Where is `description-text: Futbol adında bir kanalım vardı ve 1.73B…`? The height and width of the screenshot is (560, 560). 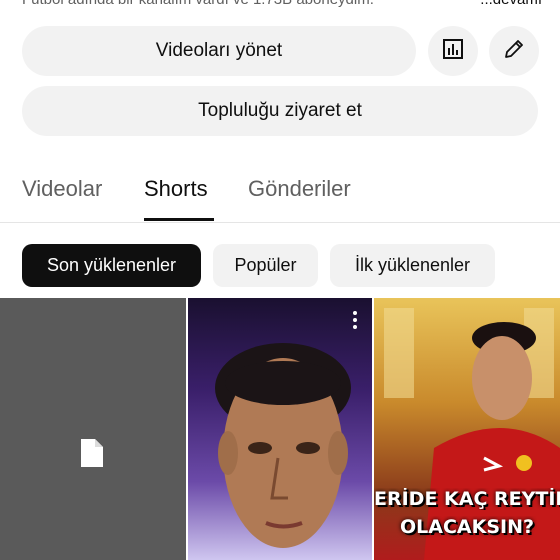
description-text: Futbol adında bir kanalım vardı ve 1.73B… is located at coordinates (198, 4).